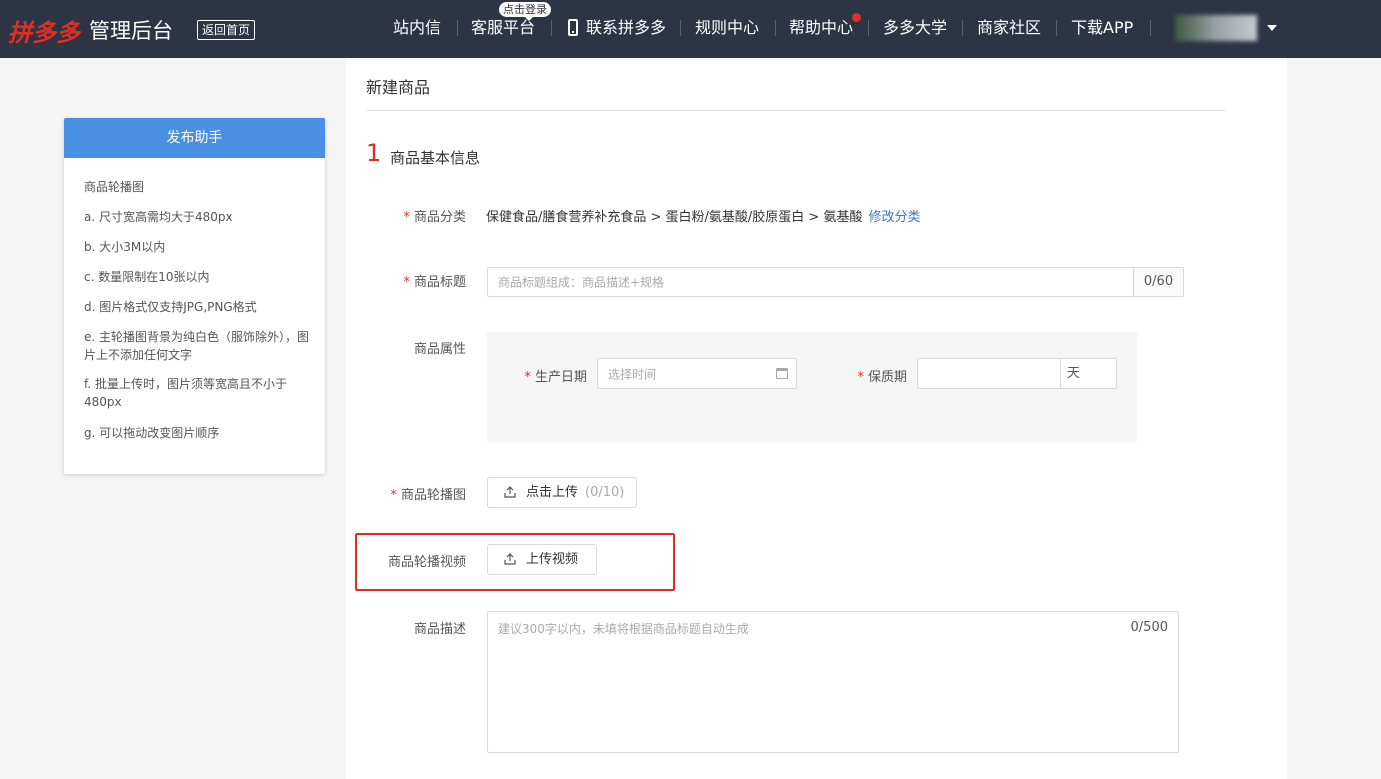 This screenshot has height=779, width=1381. Describe the element at coordinates (398, 87) in the screenshot. I see `page-title: 新建商品` at that location.